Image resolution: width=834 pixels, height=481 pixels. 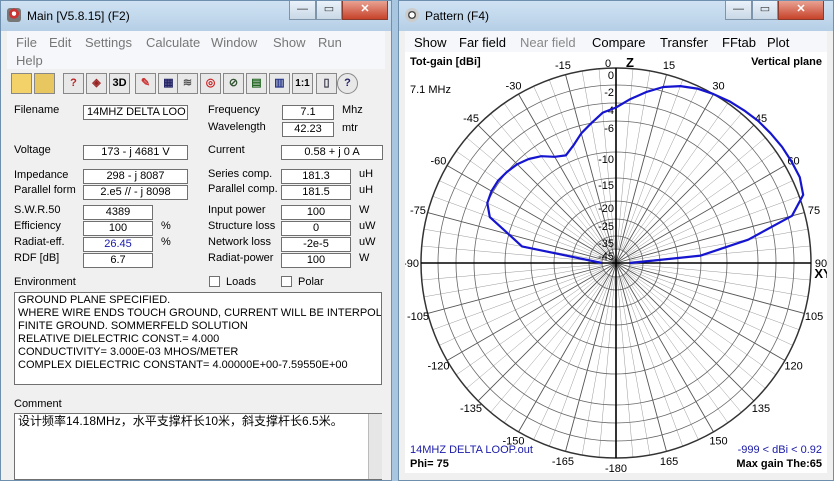 What do you see at coordinates (302, 10) in the screenshot?
I see `minimize-button: —` at bounding box center [302, 10].